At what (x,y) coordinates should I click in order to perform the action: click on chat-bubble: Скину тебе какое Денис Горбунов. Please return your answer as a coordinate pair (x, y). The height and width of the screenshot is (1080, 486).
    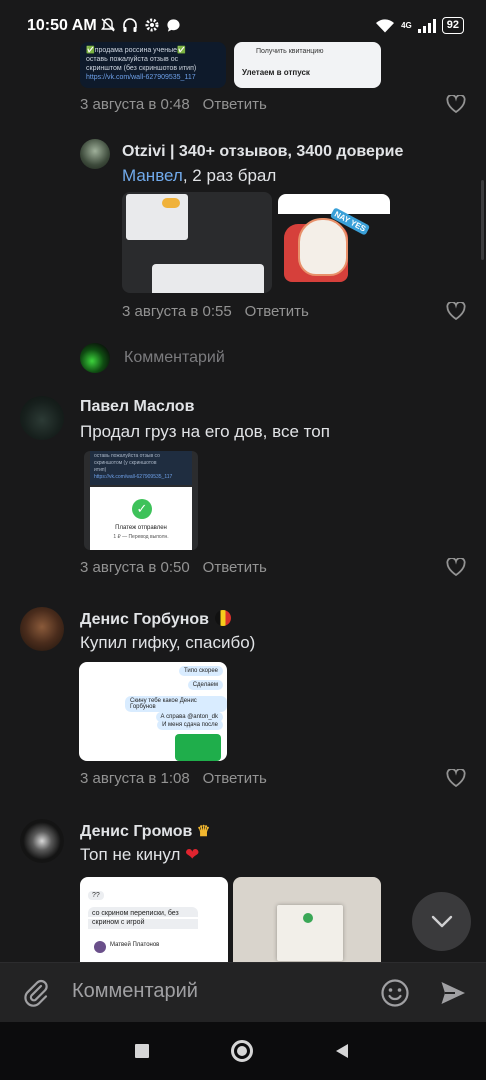
    Looking at the image, I should click on (176, 704).